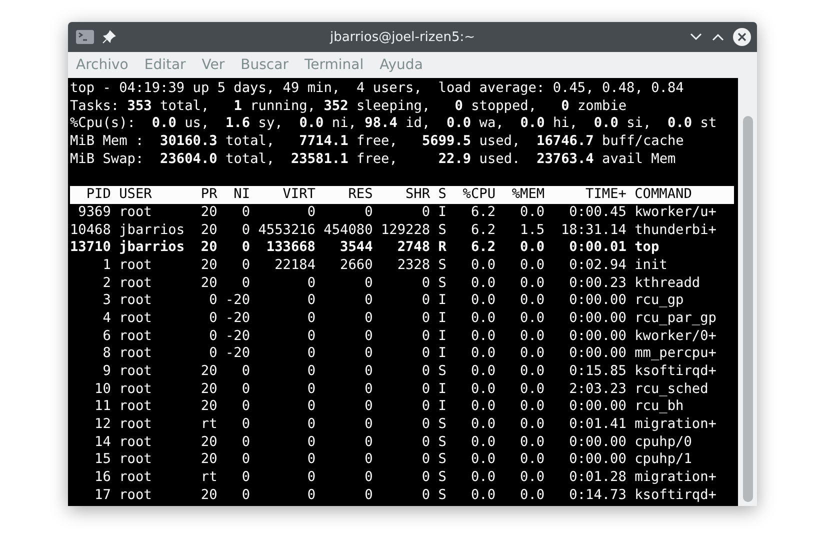 The image size is (825, 550). I want to click on summary-line: top - 04:19:39 up 5 days, 49 min, 4 users, load average: 0.45, 0.48, 0.84, so click(377, 89).